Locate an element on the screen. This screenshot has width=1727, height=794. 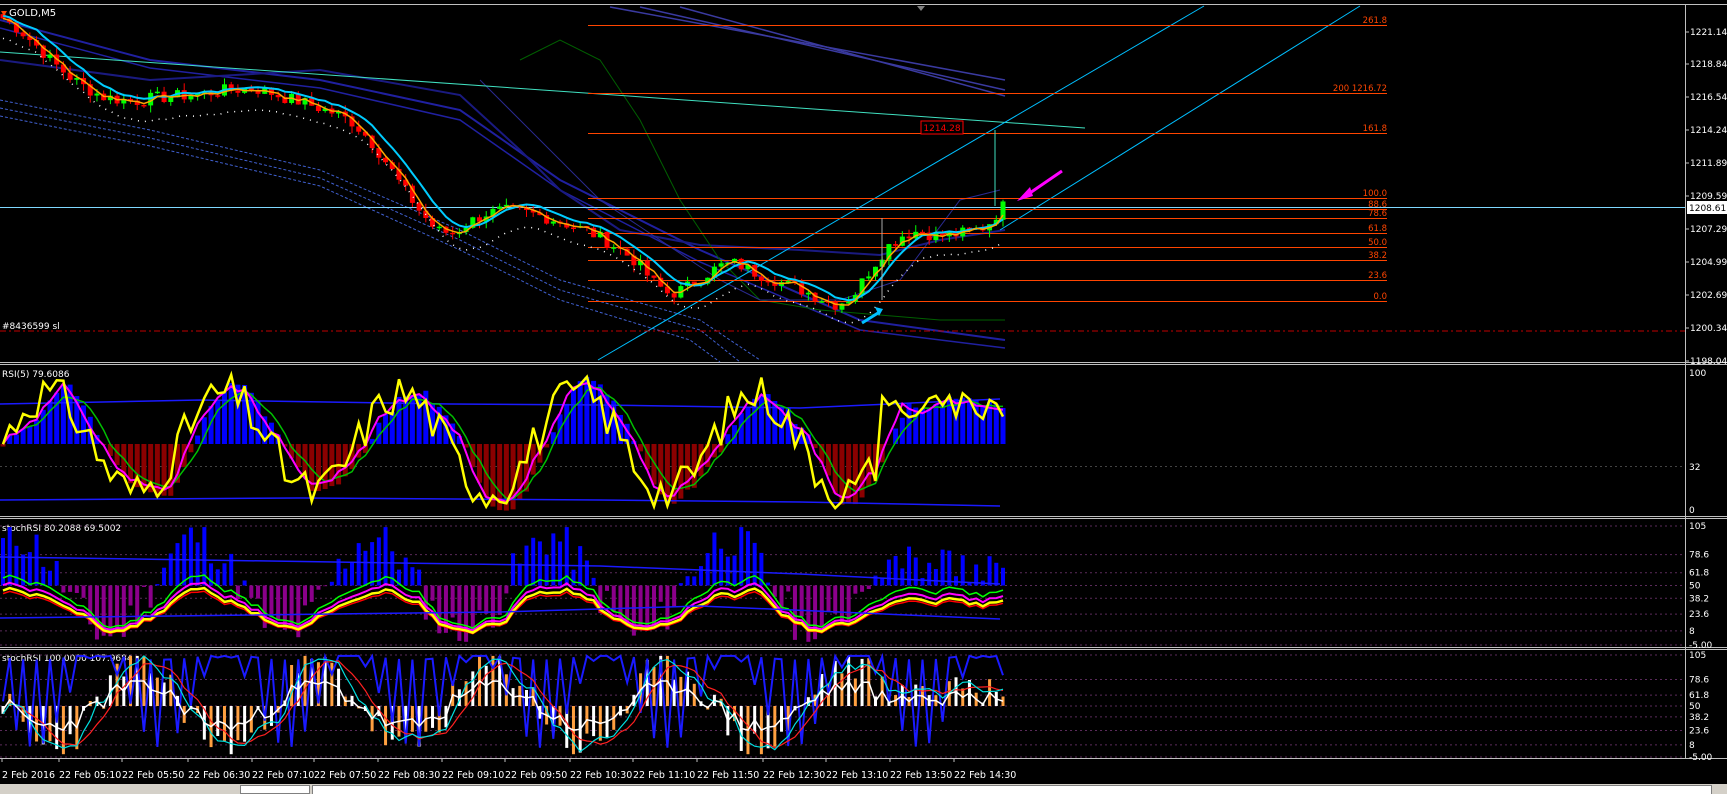
time-tick-label: 22 Feb 11:10 is located at coordinates (664, 775).